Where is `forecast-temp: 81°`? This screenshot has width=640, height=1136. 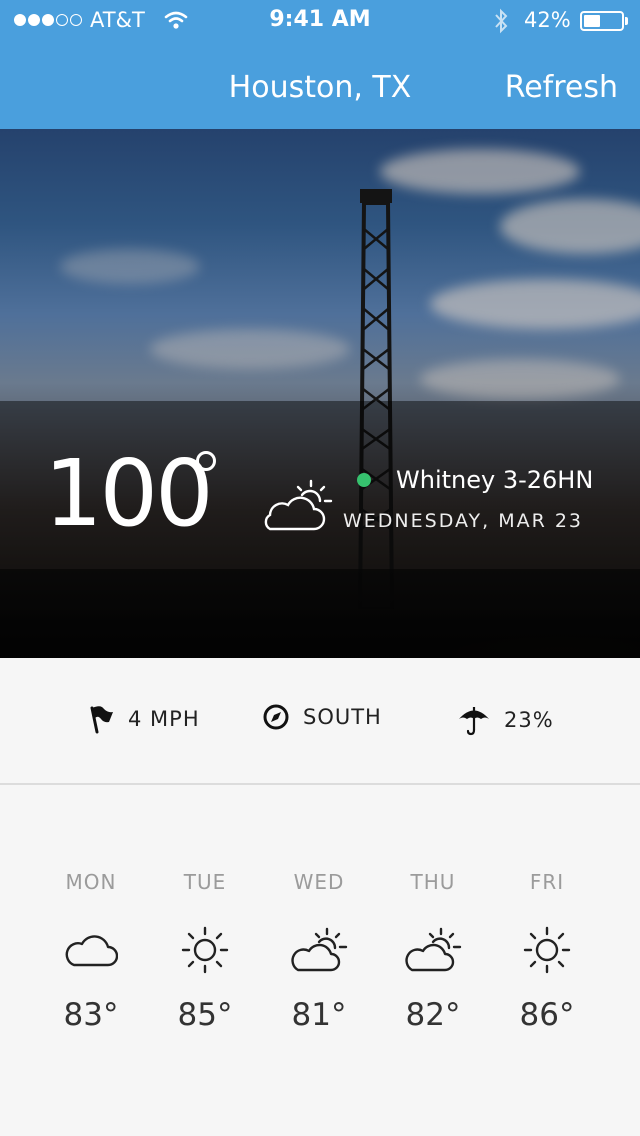 forecast-temp: 81° is located at coordinates (319, 1015).